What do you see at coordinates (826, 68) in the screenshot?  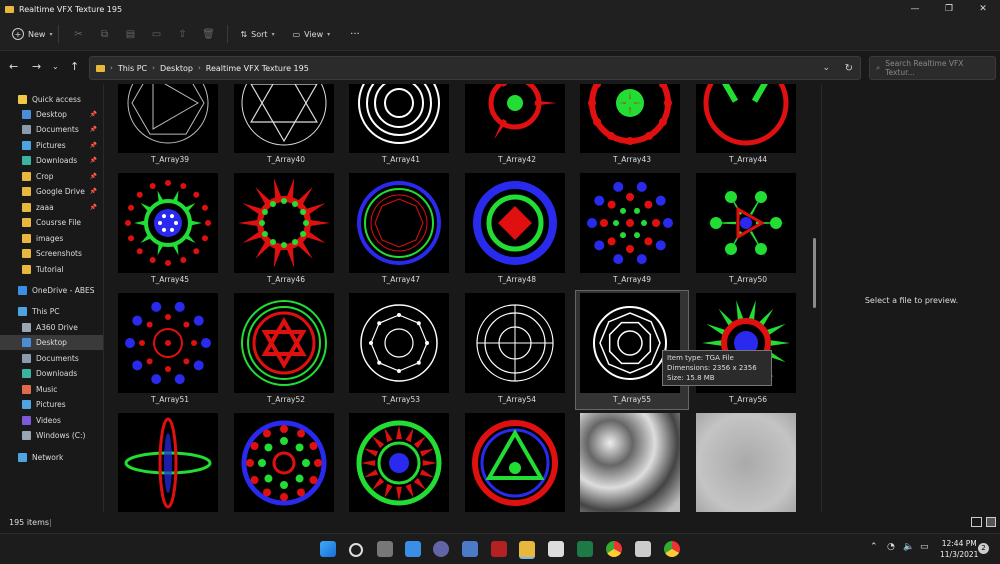 I see `address-dropdown-icon: ⌄` at bounding box center [826, 68].